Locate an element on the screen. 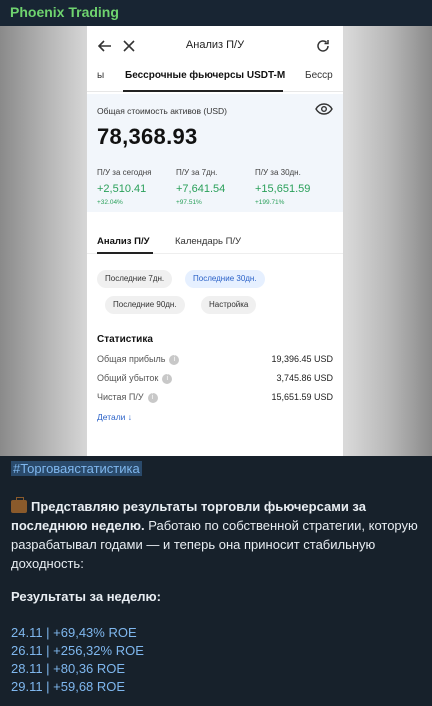 This screenshot has width=432, height=706. refresh-icon is located at coordinates (323, 46).